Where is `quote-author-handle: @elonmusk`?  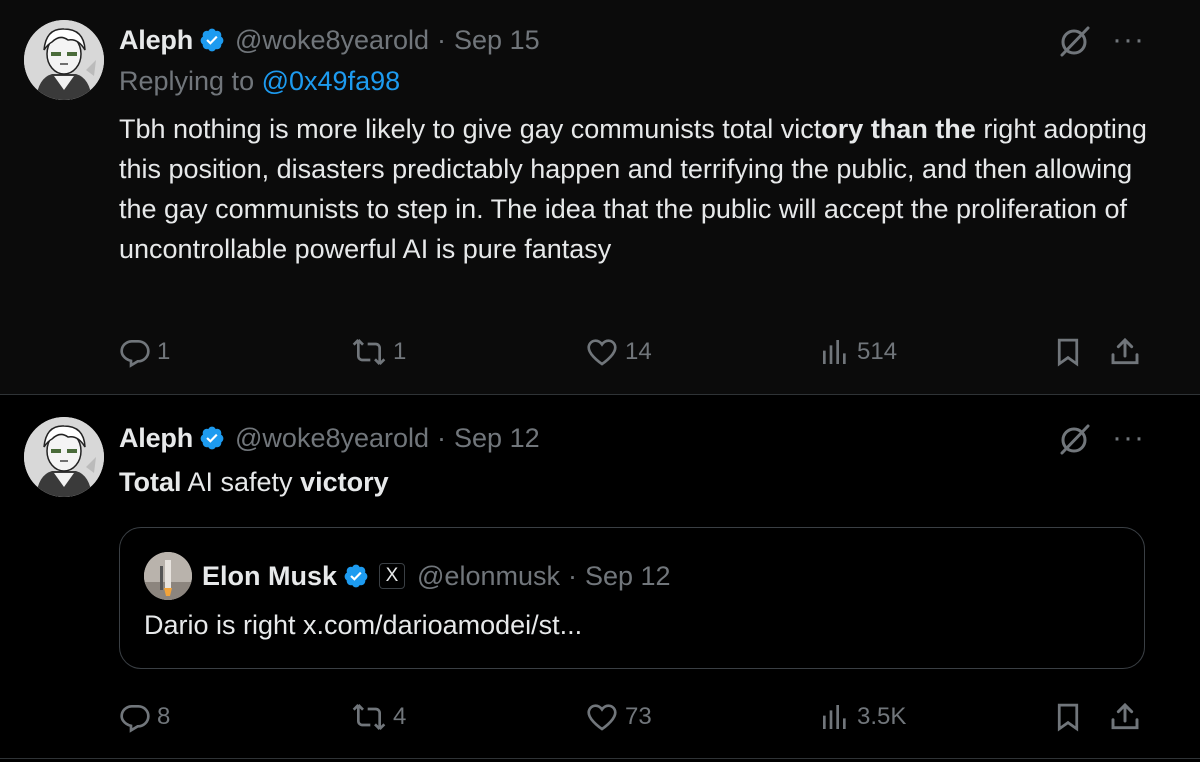
quote-author-handle: @elonmusk is located at coordinates (488, 576).